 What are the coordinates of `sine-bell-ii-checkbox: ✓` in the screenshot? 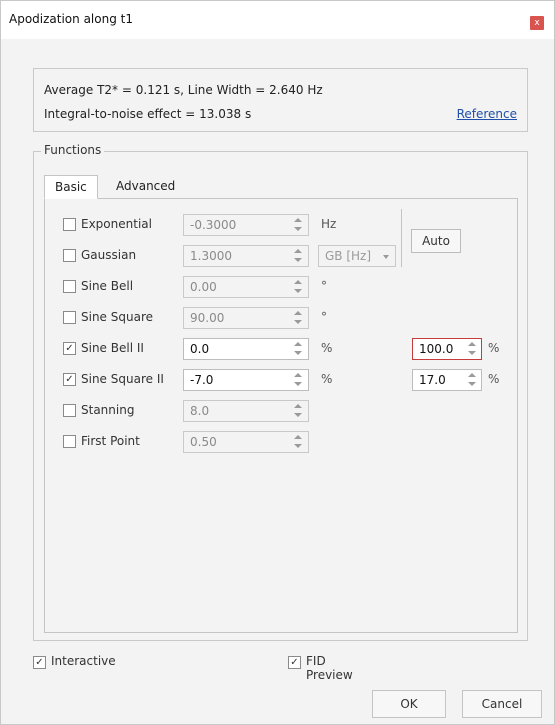 It's located at (69, 348).